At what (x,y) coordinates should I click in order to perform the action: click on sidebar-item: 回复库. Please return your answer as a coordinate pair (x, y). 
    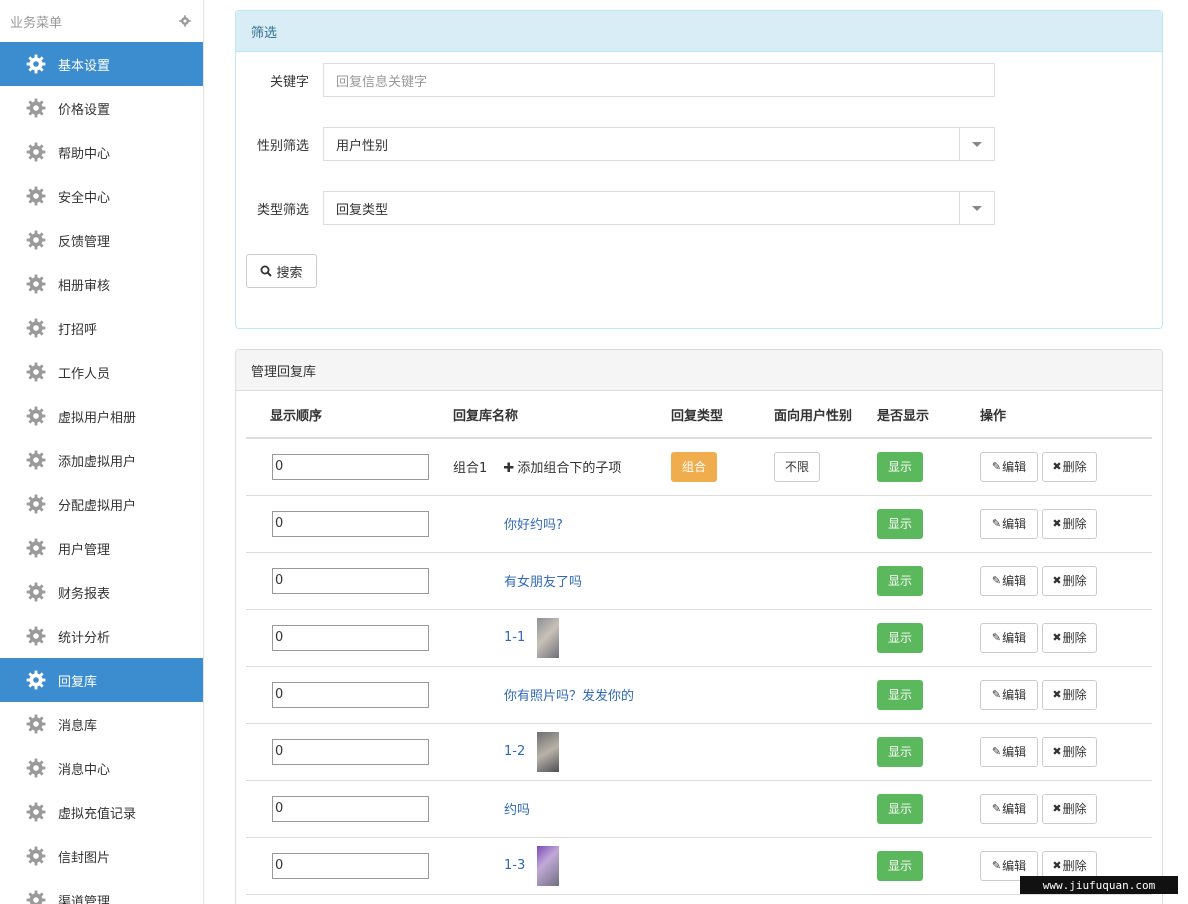
    Looking at the image, I should click on (101, 680).